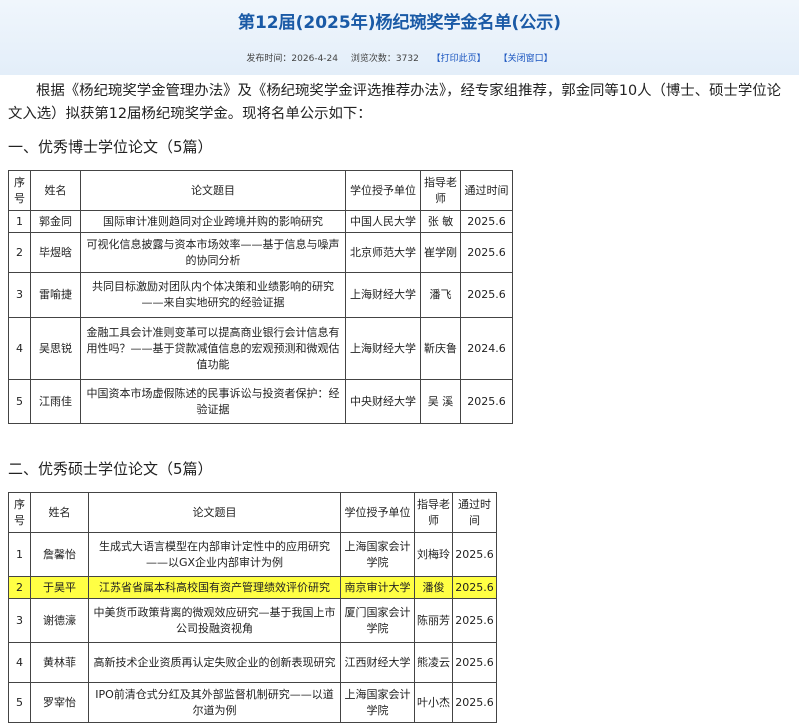 This screenshot has height=728, width=799. Describe the element at coordinates (433, 620) in the screenshot. I see `advisor-cell: 陈丽芳` at that location.